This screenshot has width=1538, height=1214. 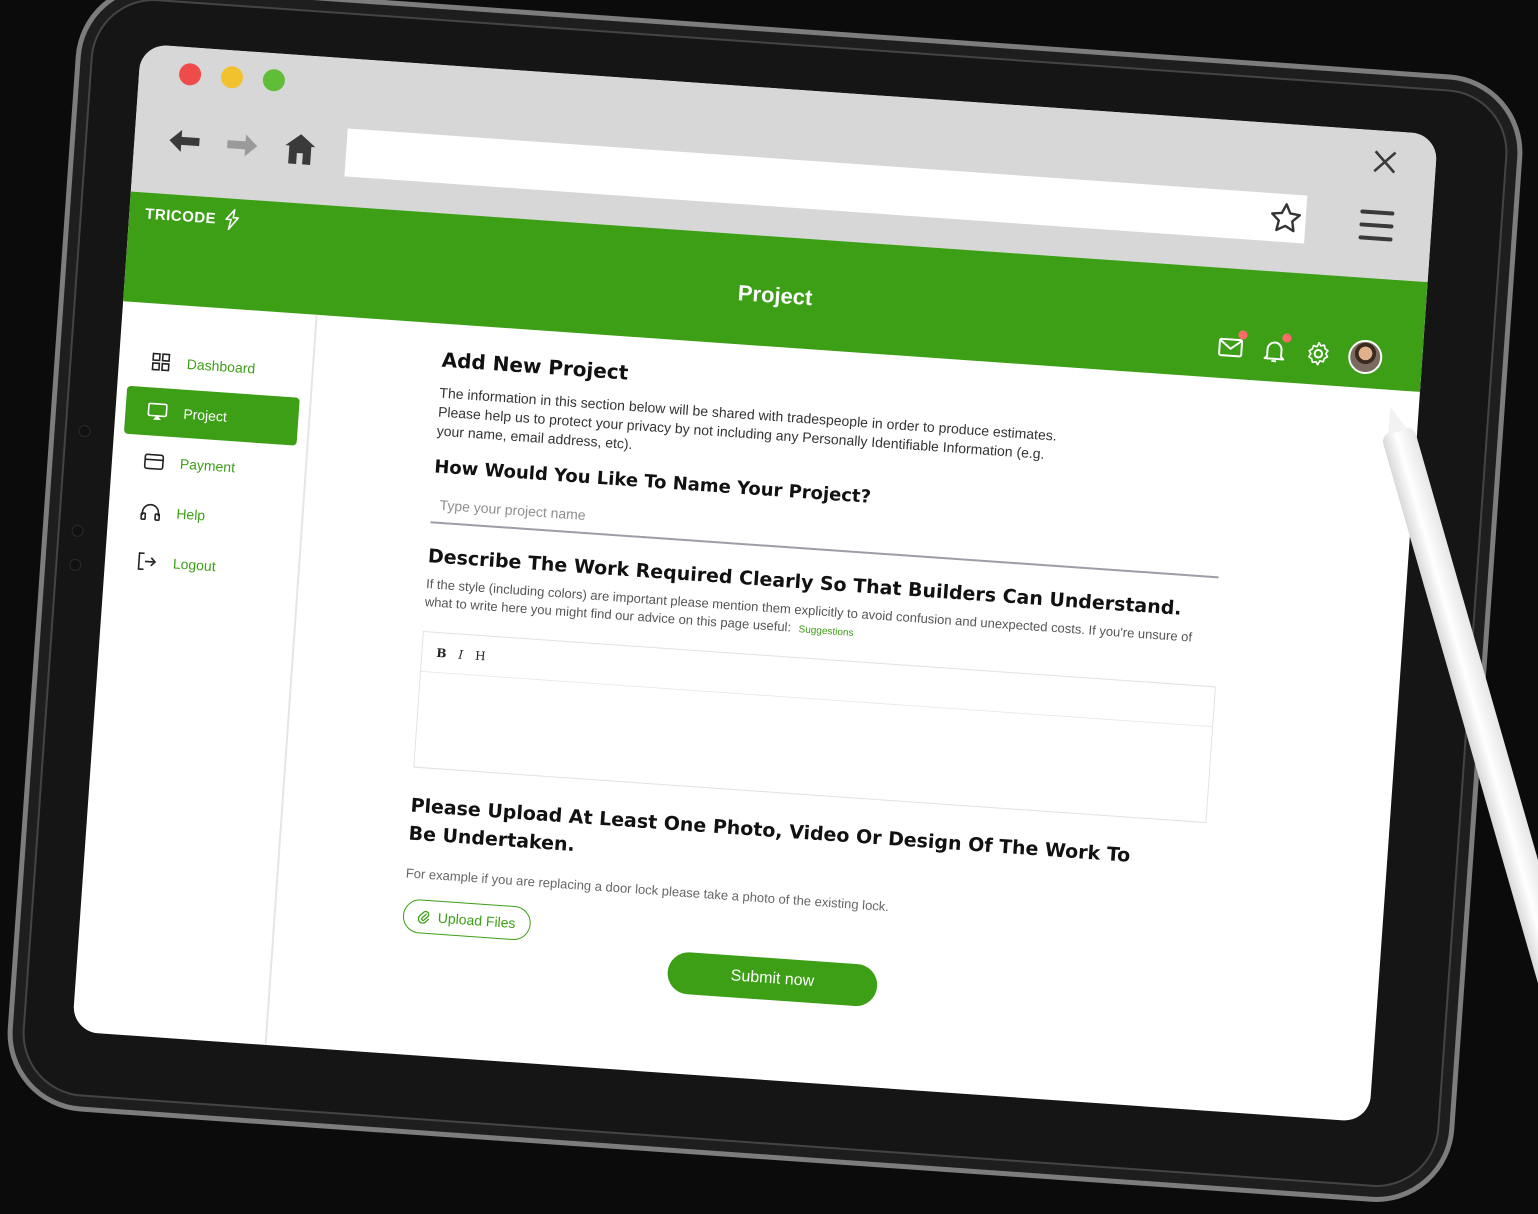 I want to click on grid-icon, so click(x=160, y=361).